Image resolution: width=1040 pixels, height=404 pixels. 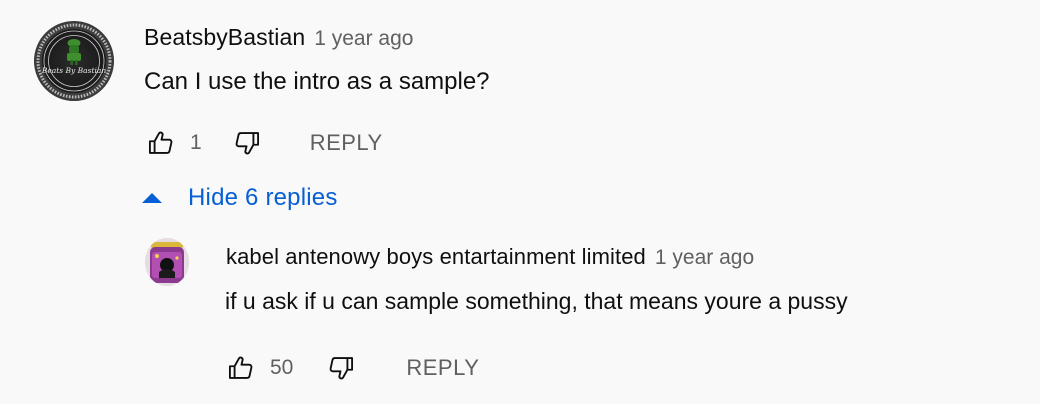 I want to click on comment-header: BeatsbyBastian 1 year ago, so click(x=278, y=39).